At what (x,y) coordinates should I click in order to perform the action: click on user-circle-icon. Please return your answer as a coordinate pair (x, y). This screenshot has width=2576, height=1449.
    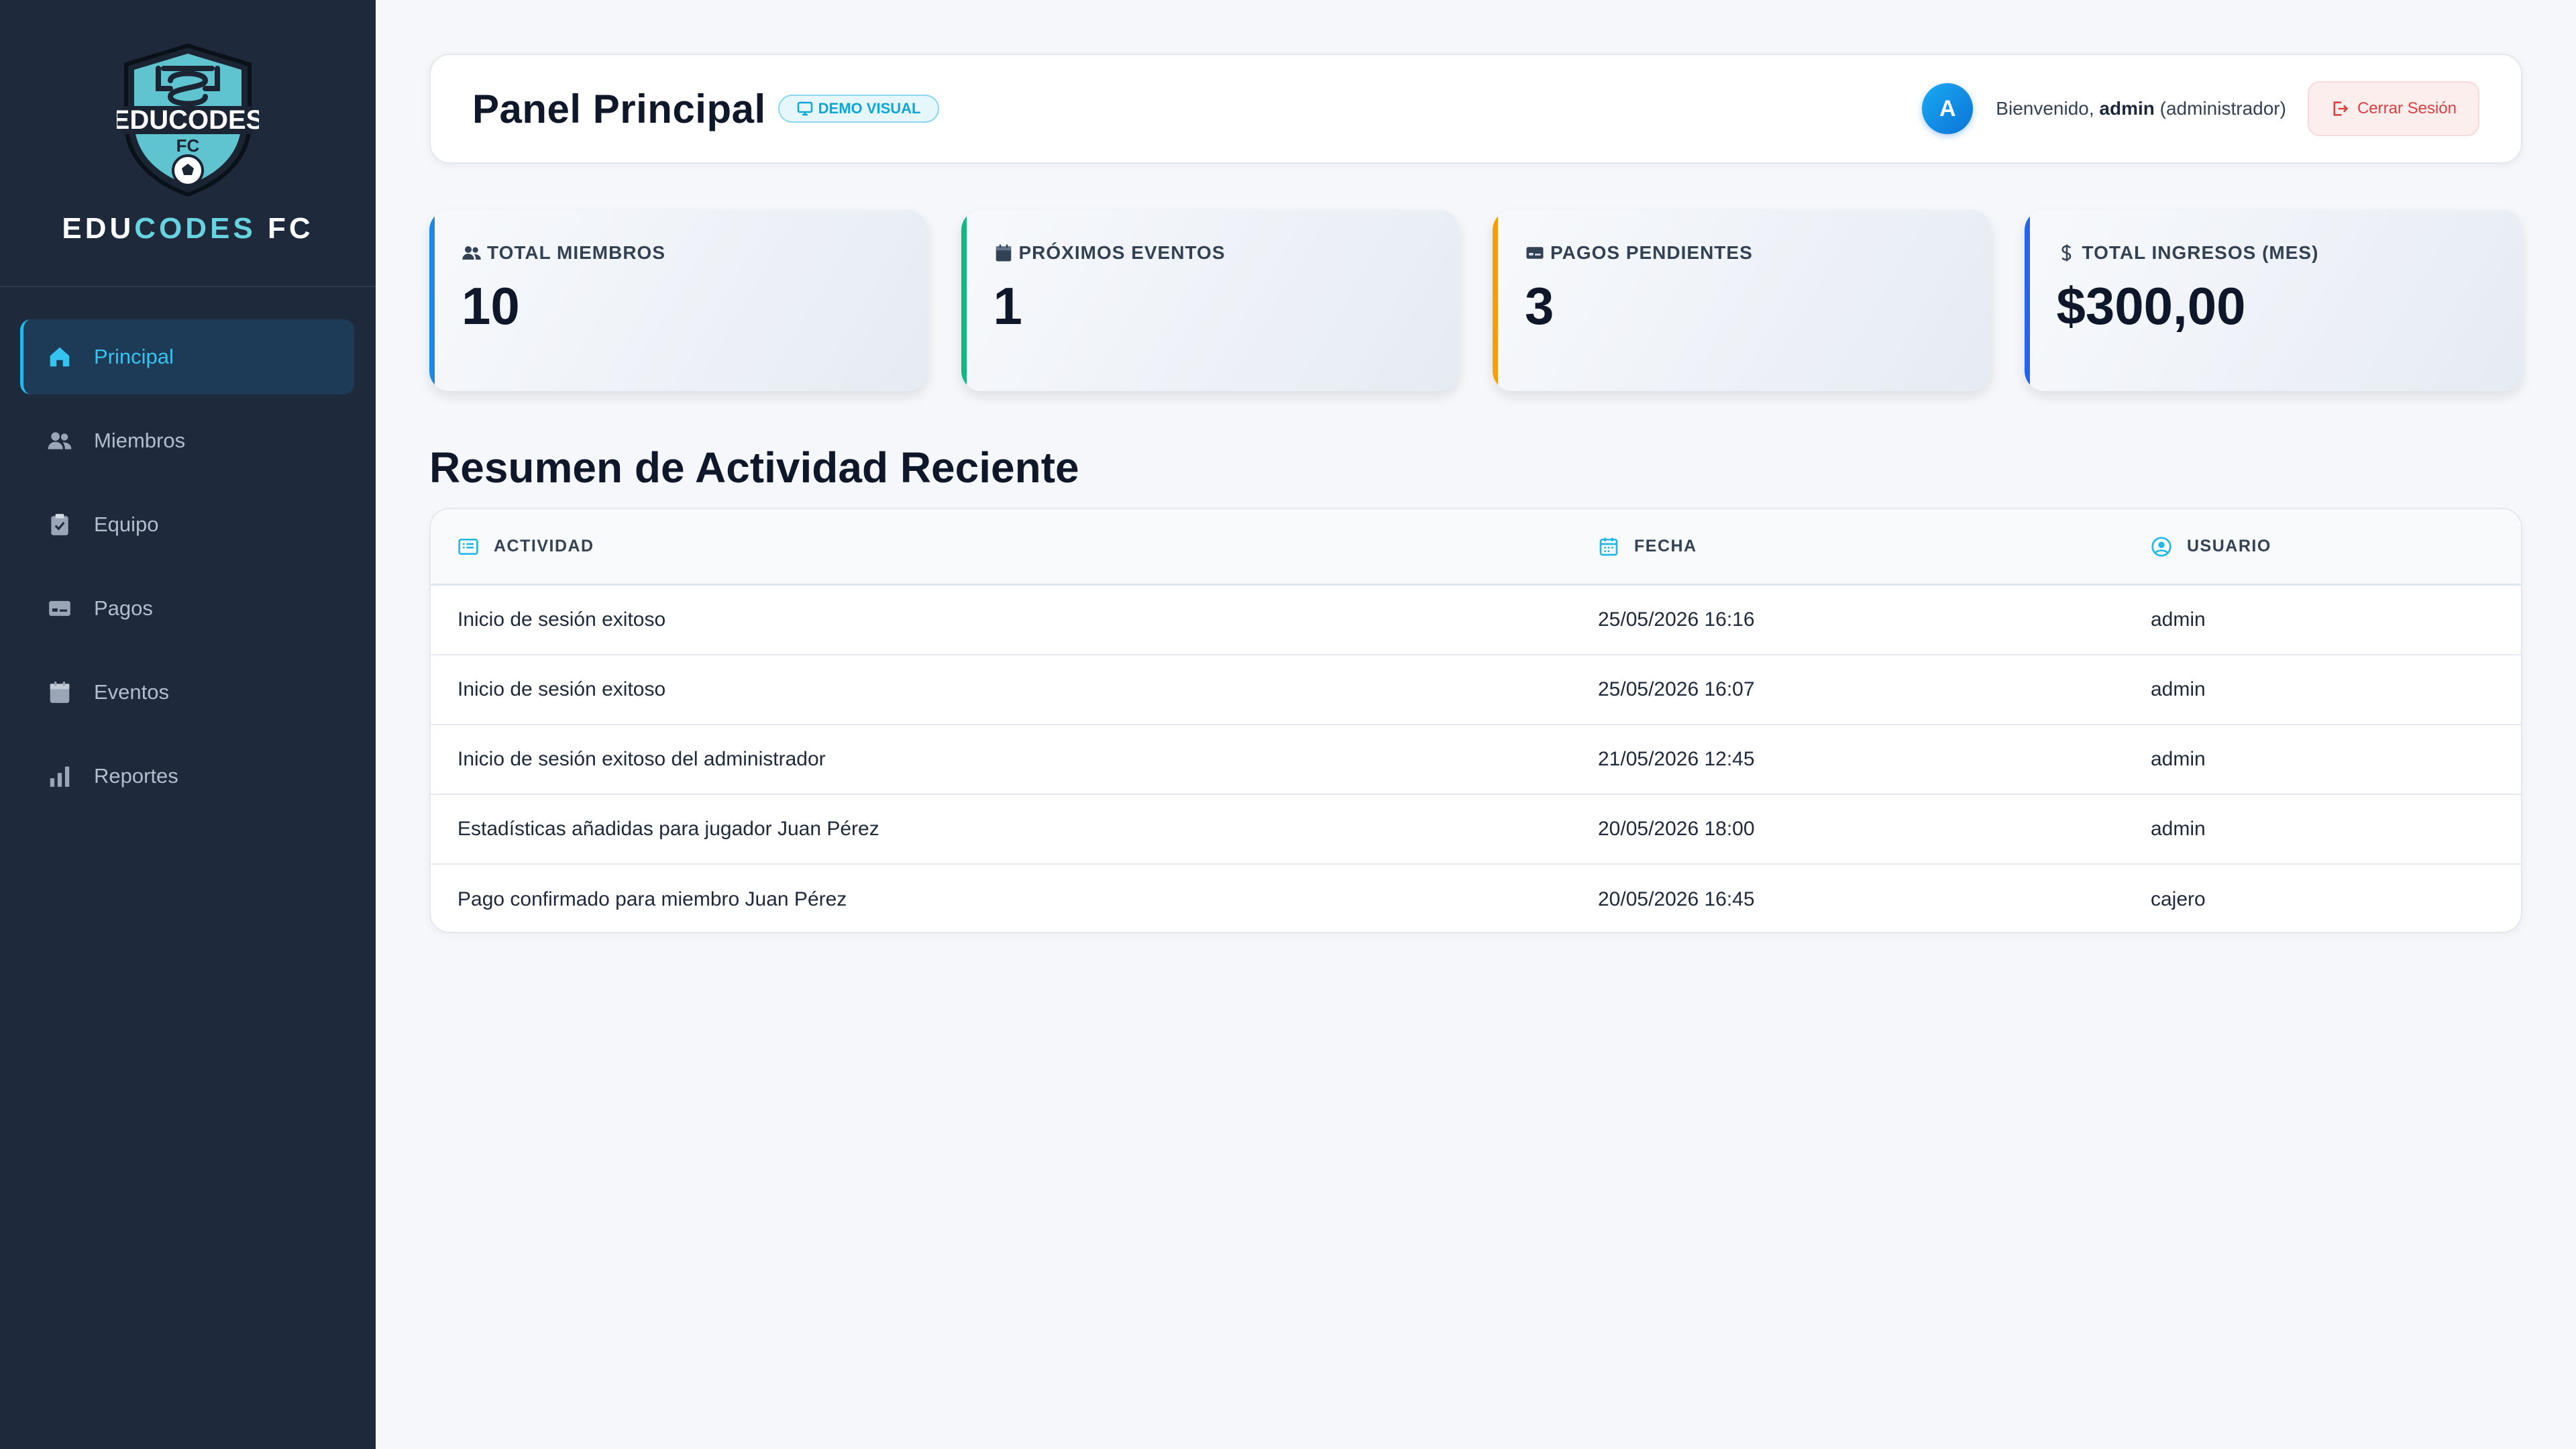
    Looking at the image, I should click on (2161, 546).